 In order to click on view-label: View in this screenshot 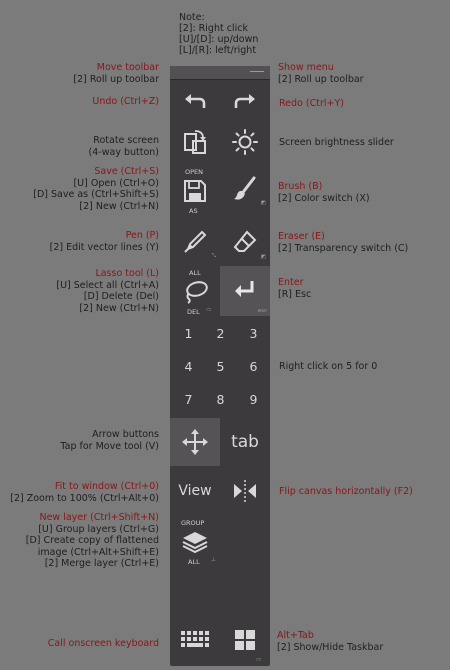, I will do `click(195, 491)`.